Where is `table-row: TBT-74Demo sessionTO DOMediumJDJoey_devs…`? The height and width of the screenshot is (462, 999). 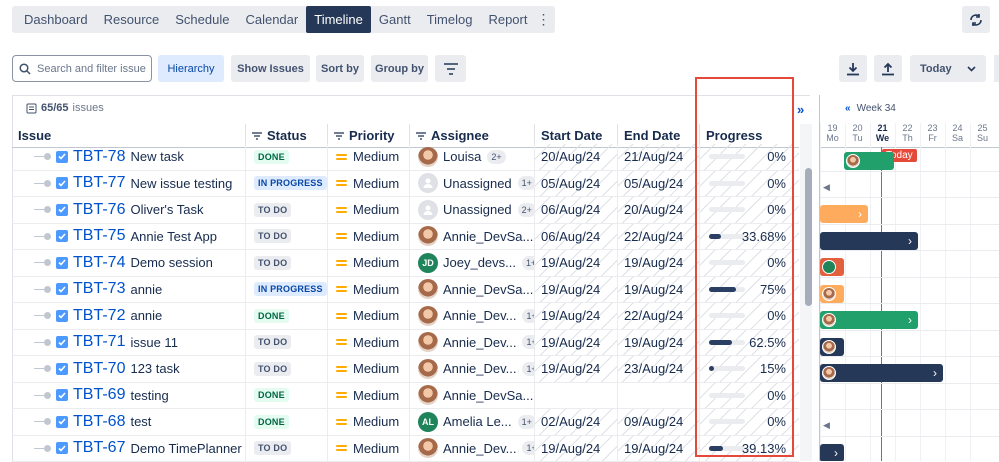 table-row: TBT-74Demo sessionTO DOMediumJDJoey_devs… is located at coordinates (405, 263).